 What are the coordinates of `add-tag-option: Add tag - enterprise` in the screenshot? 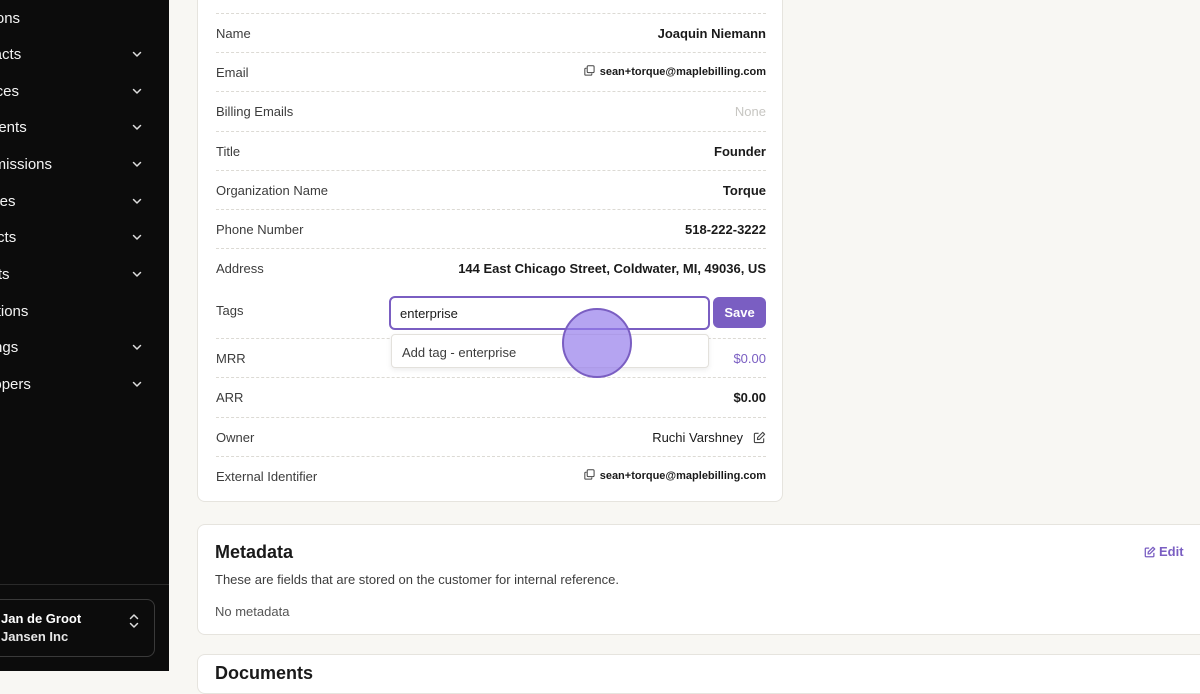 It's located at (459, 352).